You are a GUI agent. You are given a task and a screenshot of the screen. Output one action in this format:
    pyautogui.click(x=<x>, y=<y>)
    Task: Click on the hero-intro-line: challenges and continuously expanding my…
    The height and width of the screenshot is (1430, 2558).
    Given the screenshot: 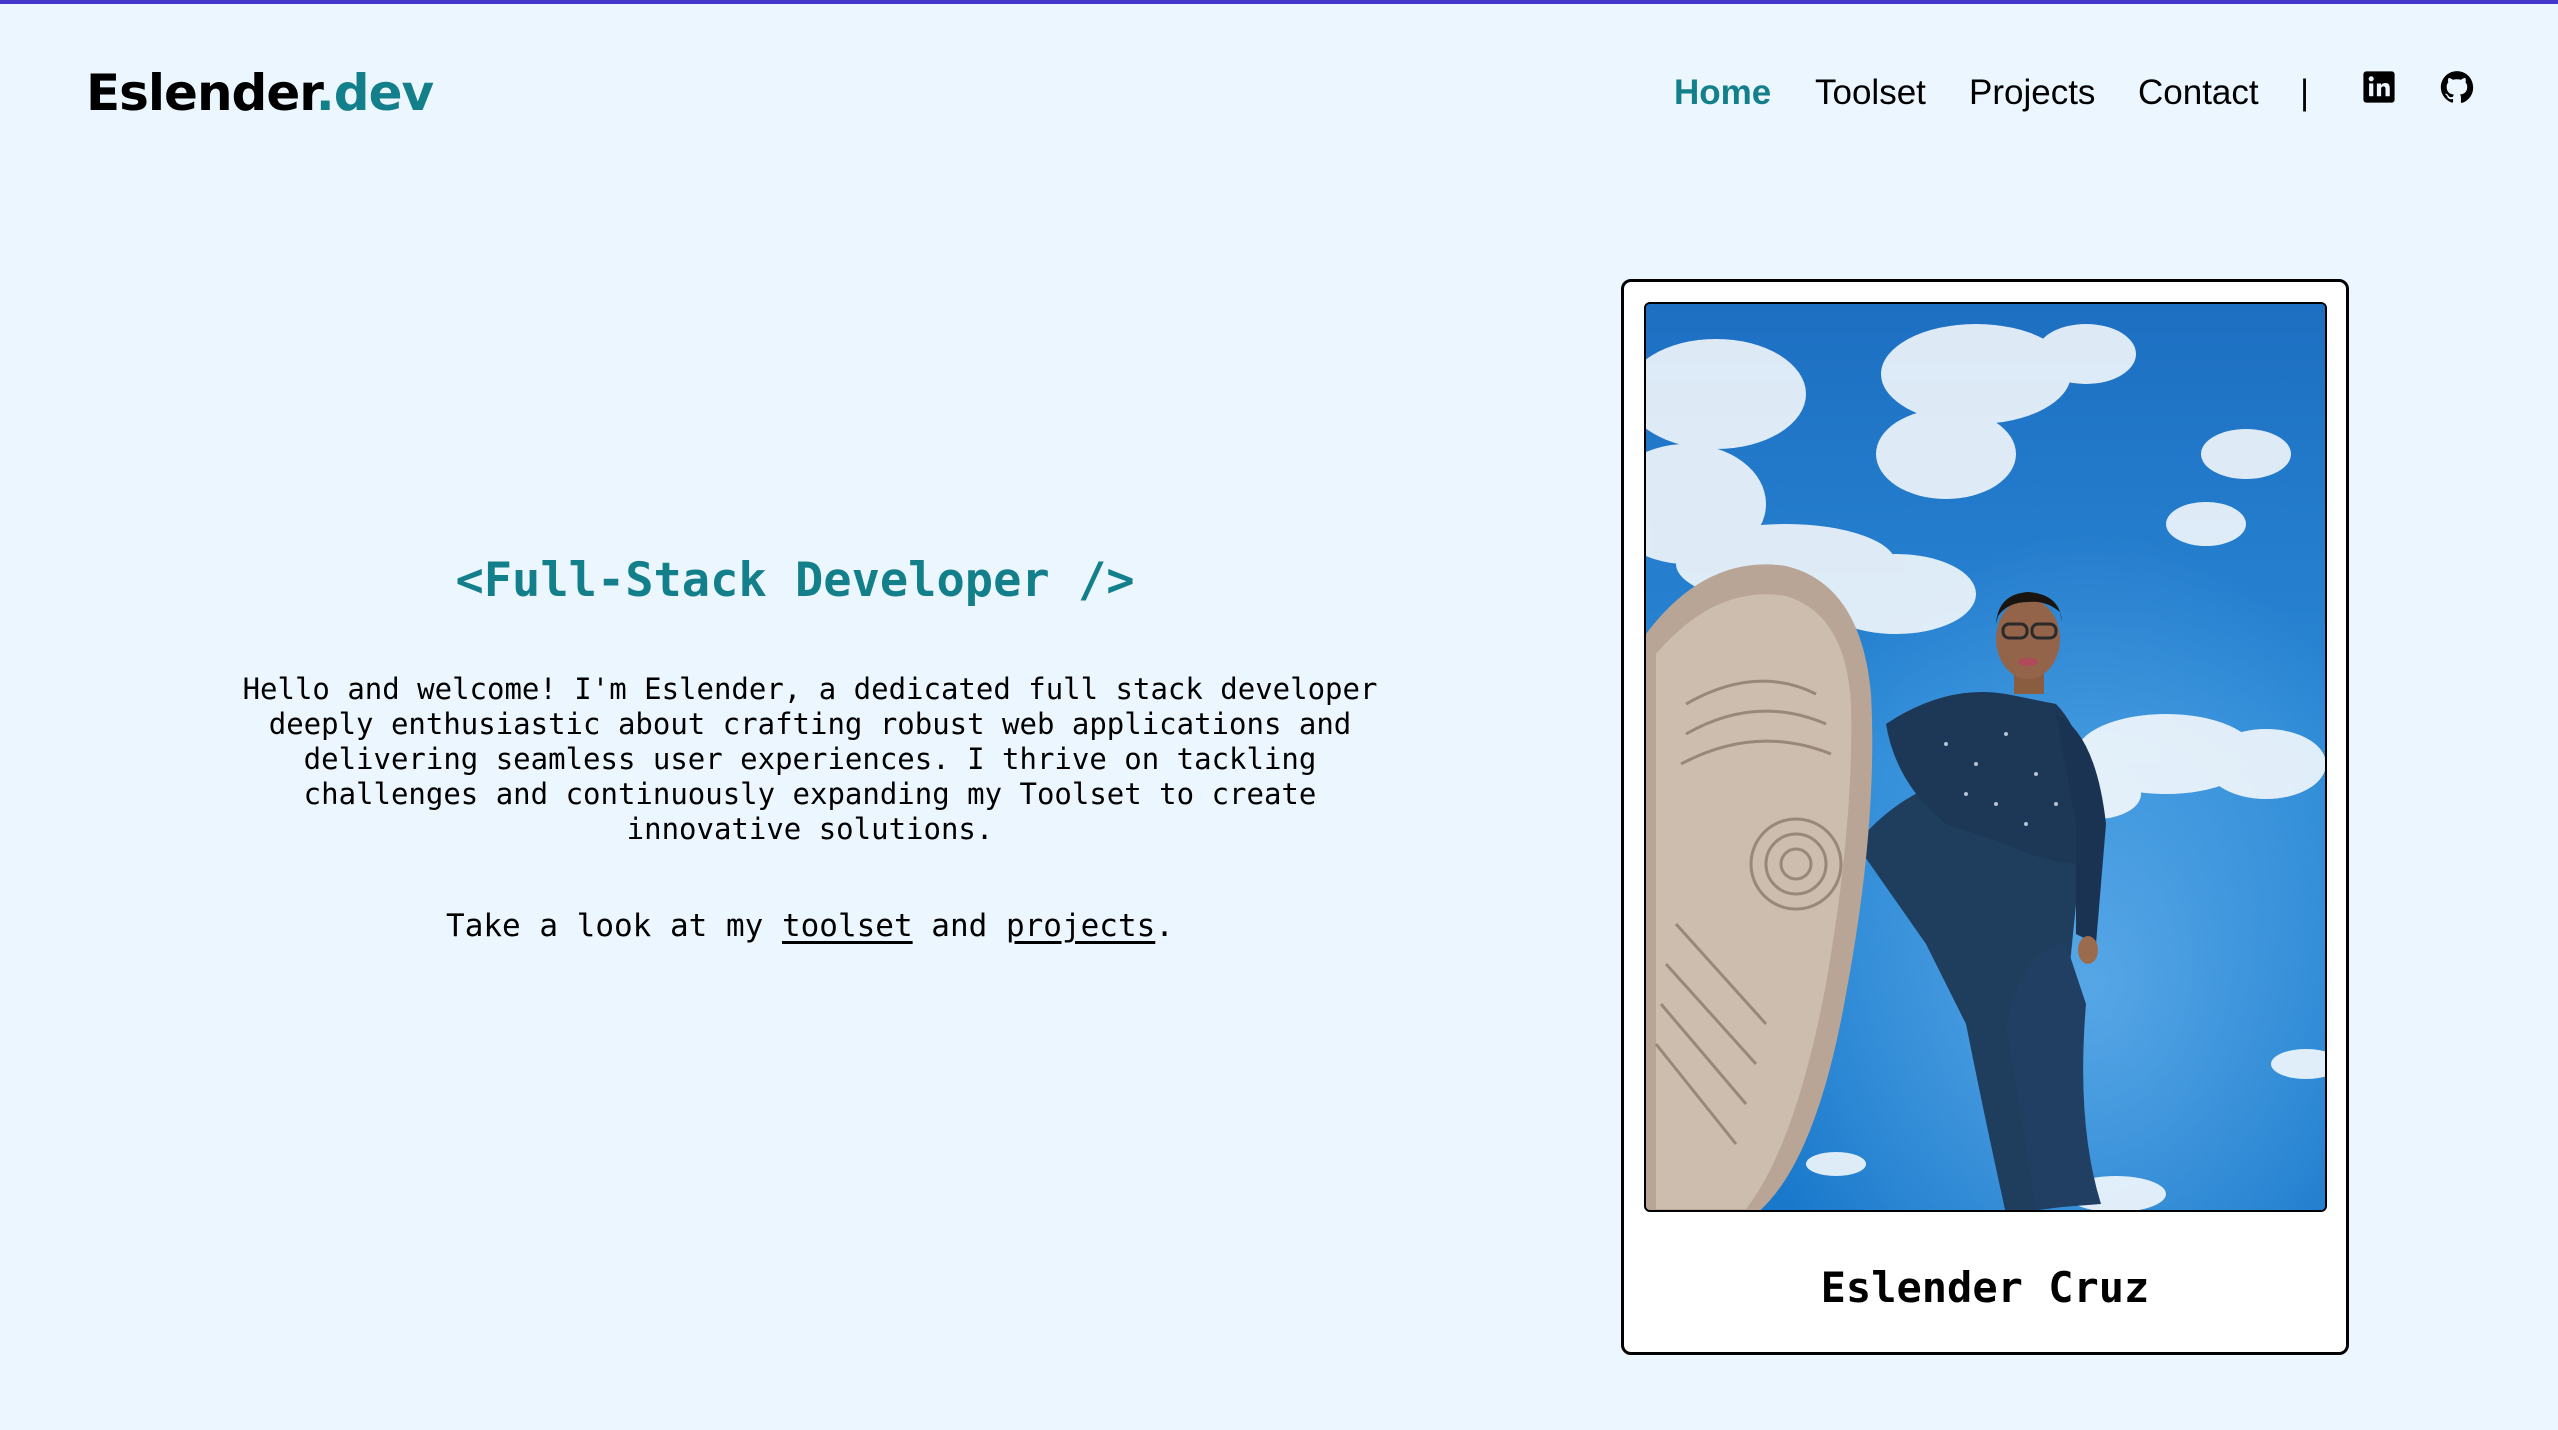 What is the action you would take?
    pyautogui.click(x=810, y=794)
    